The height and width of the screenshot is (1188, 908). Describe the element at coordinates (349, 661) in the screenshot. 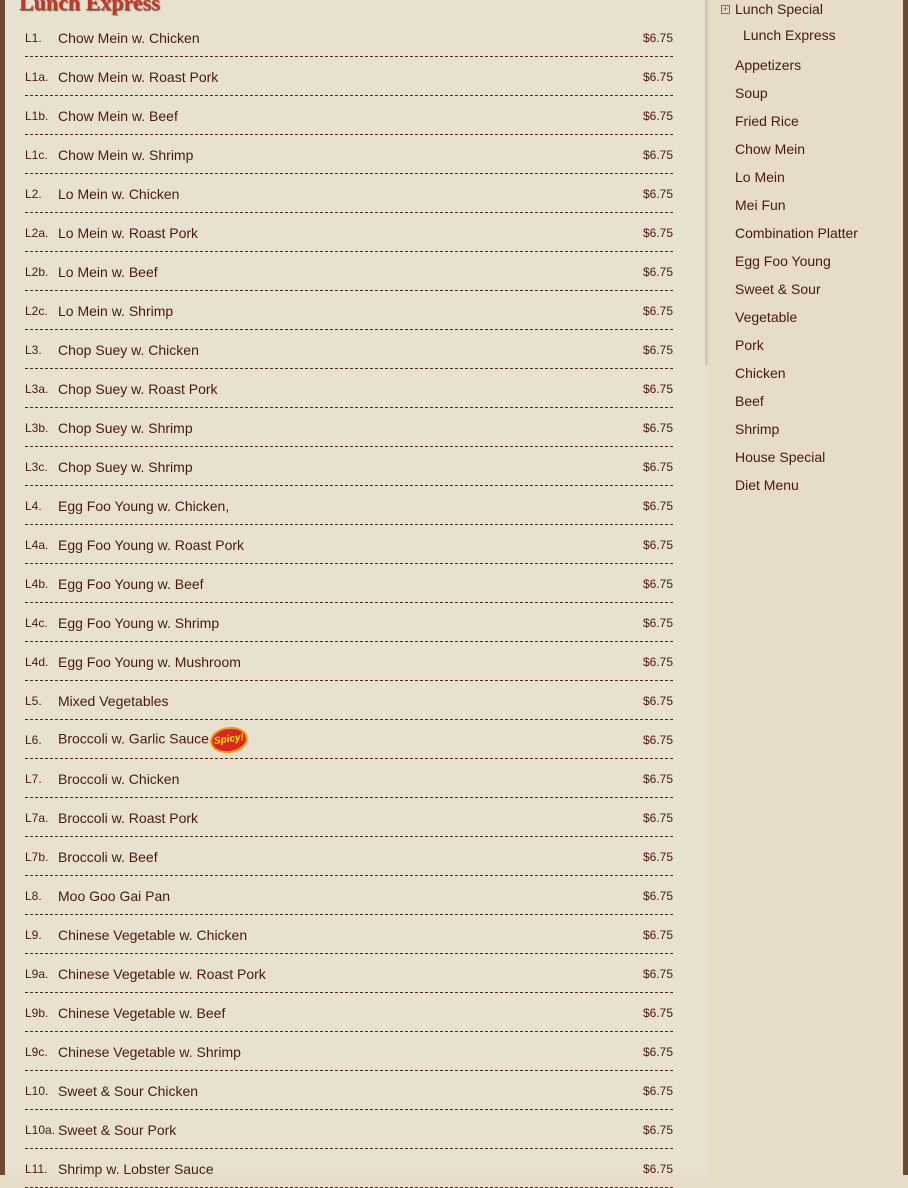

I see `menu-item-row: L4d. Egg Foo Young w. Mushroom $6.75` at that location.